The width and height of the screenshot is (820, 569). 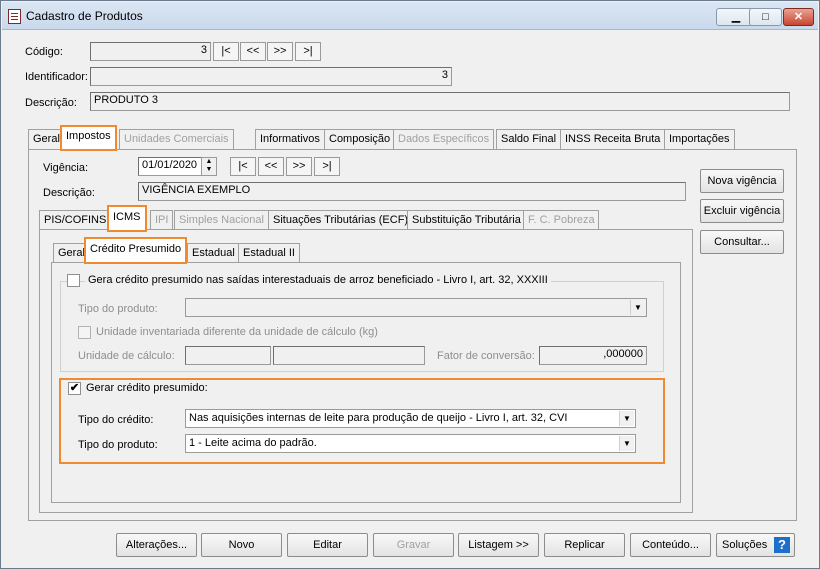 I want to click on solucoes-button: Soluções ?, so click(x=755, y=545).